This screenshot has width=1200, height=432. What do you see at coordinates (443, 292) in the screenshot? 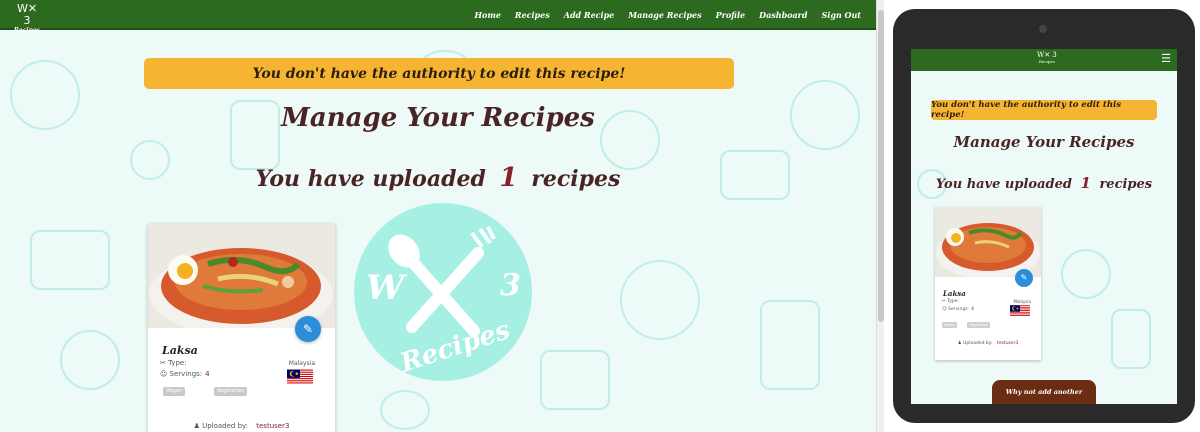
I see `w3-recipes-logo: W 3 Recipes` at bounding box center [443, 292].